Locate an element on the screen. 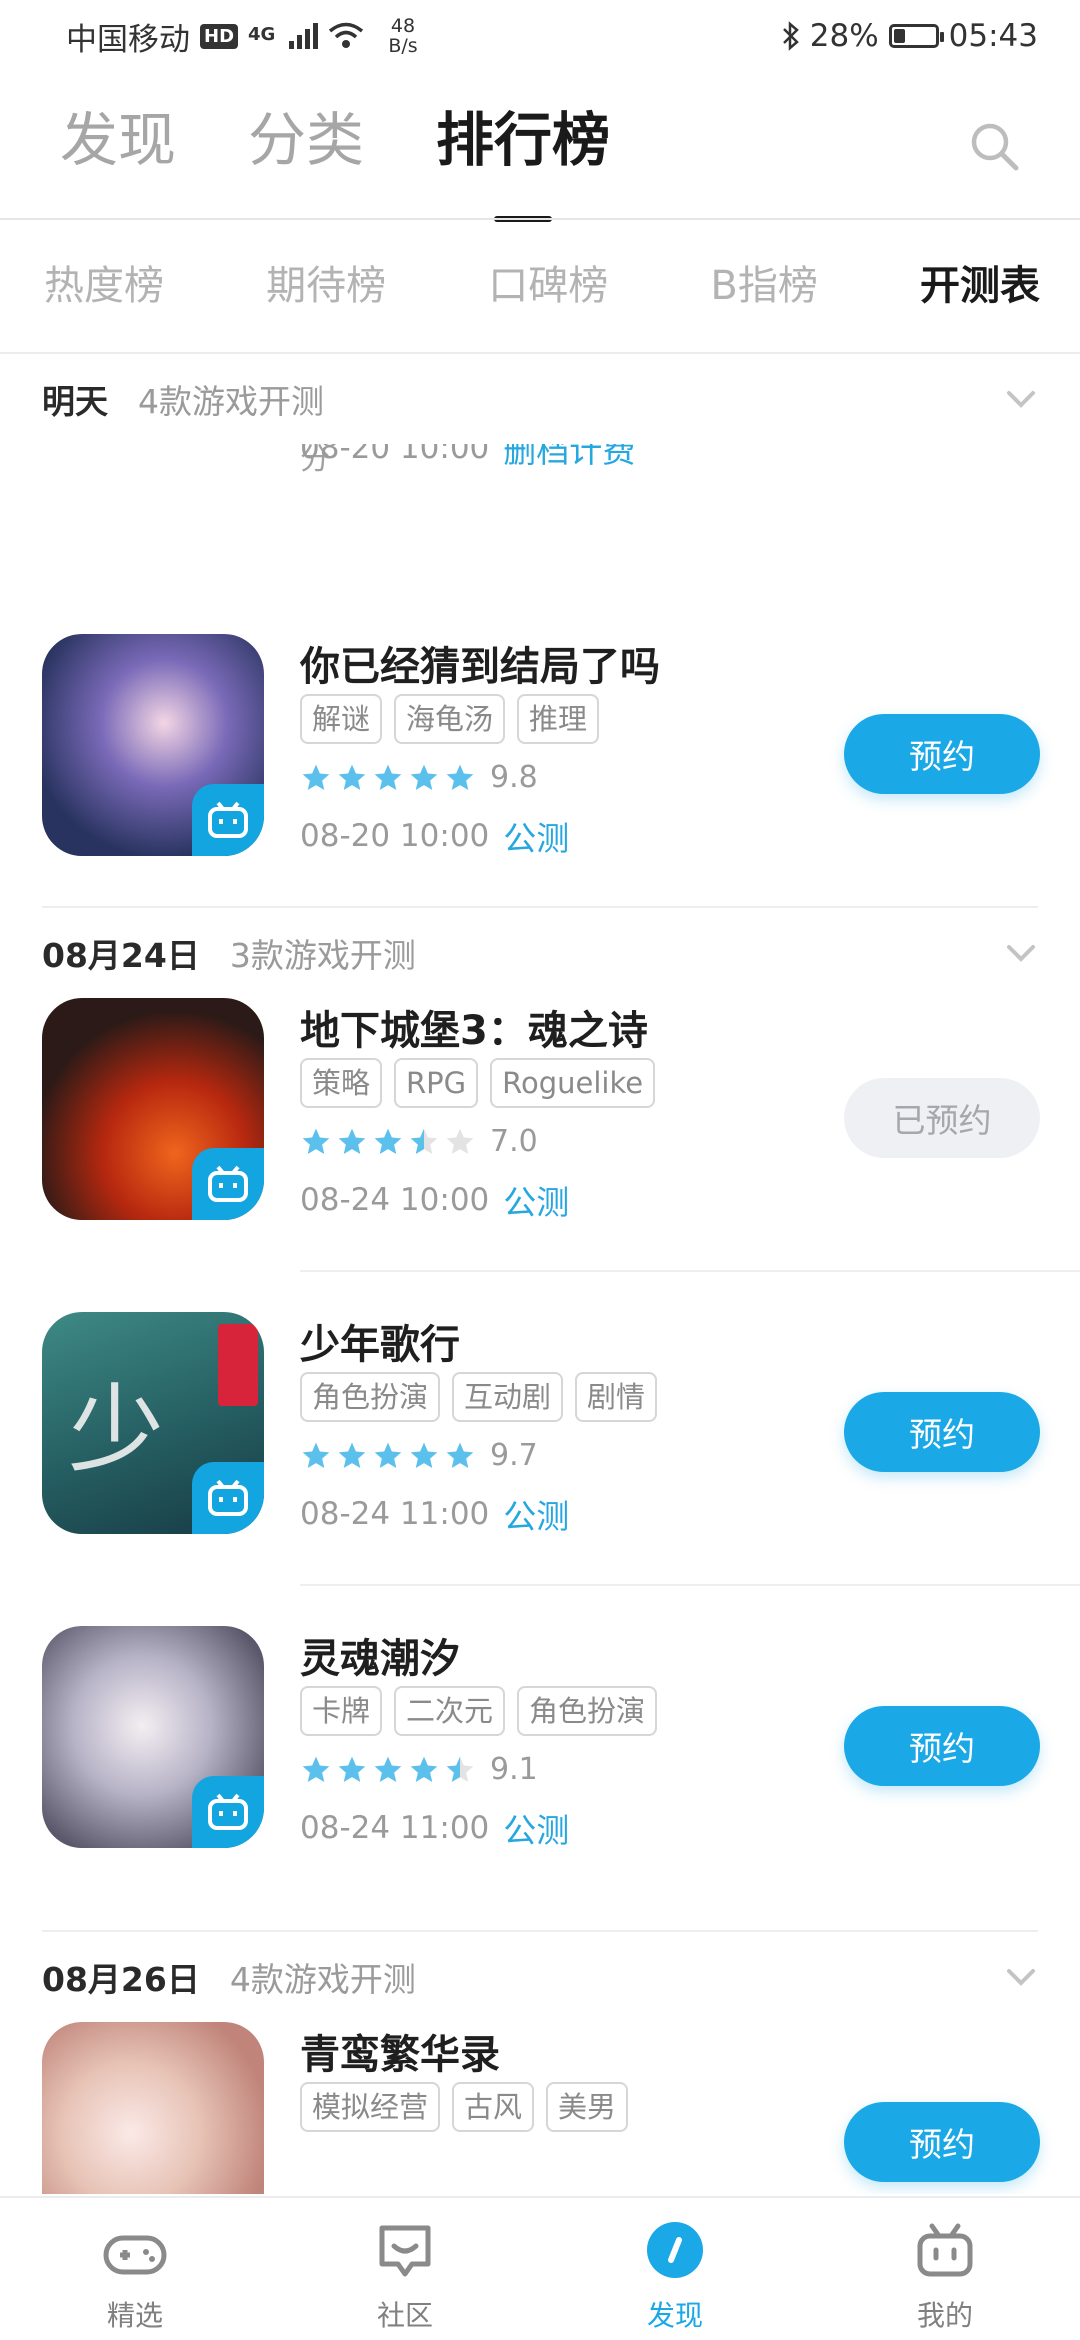 This screenshot has width=1080, height=2340. bottom-nav: 精选 社区 发现 我的 is located at coordinates (540, 2268).